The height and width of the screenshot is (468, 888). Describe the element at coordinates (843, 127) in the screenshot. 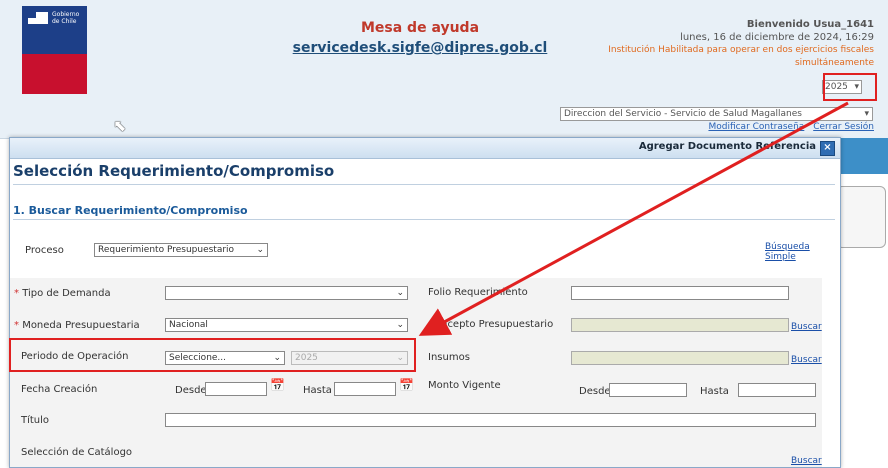

I see `logout-link: Cerrar Sesión` at that location.